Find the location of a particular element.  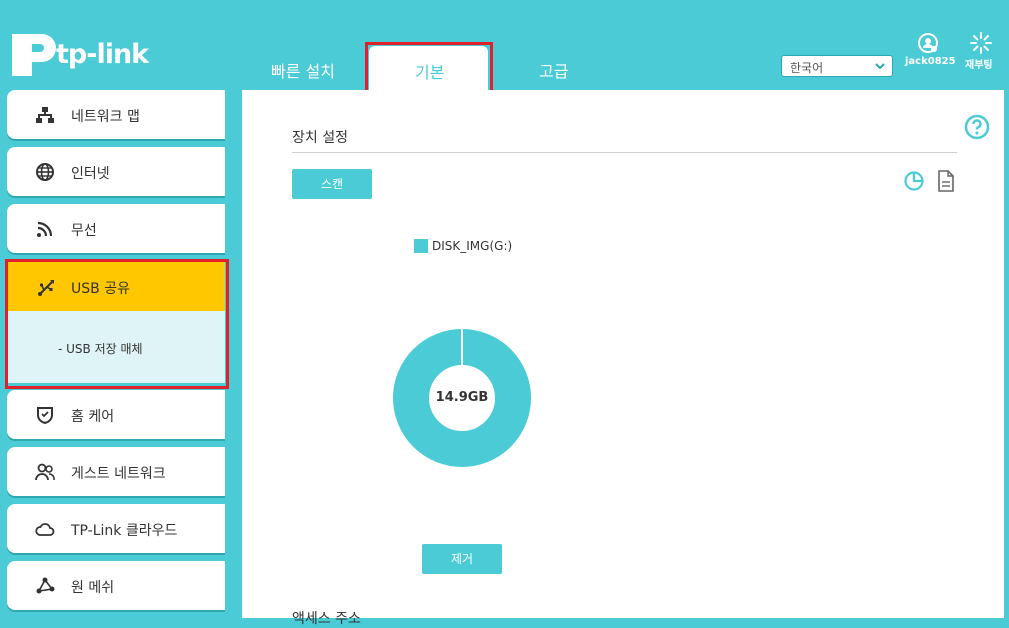

sidebar-item-label: TP-Link 클라우드 is located at coordinates (124, 531).